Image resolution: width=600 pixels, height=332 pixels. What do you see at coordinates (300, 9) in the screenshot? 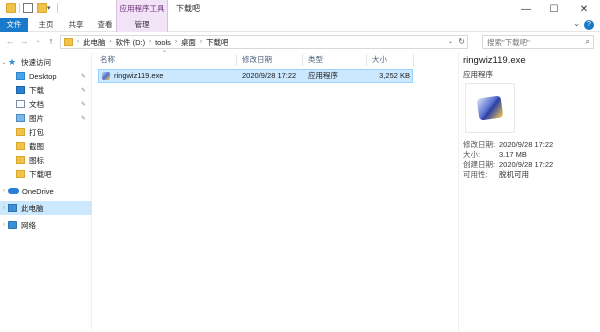
I see `title-bar: ▾ 应用程序工具 下载吧 — ☐ ✕` at bounding box center [300, 9].